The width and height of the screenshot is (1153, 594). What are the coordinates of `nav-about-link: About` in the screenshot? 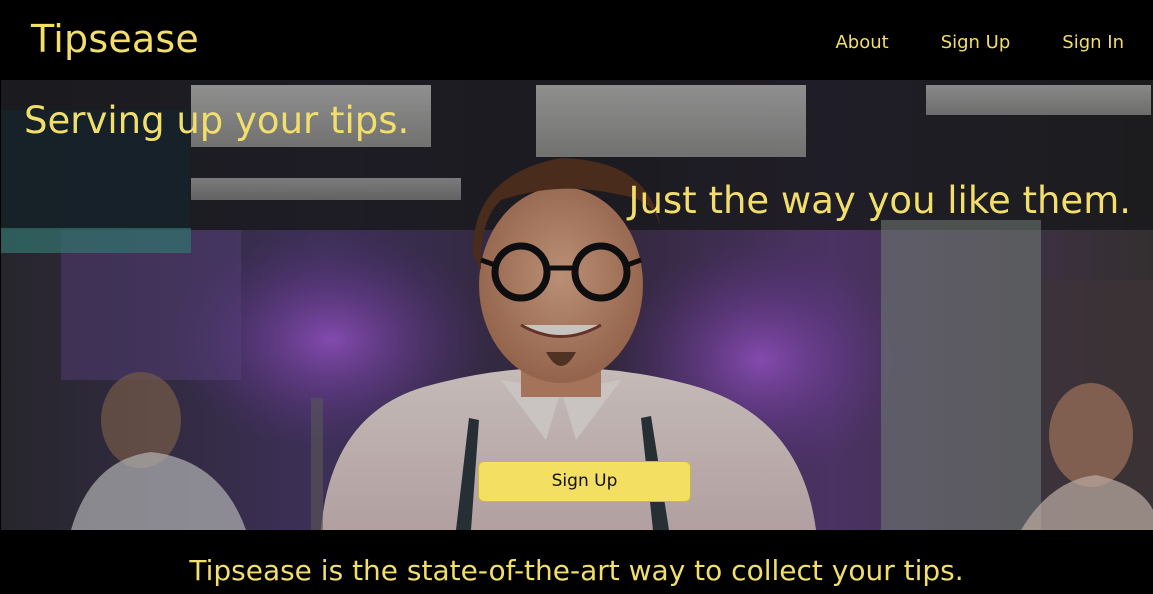 It's located at (861, 43).